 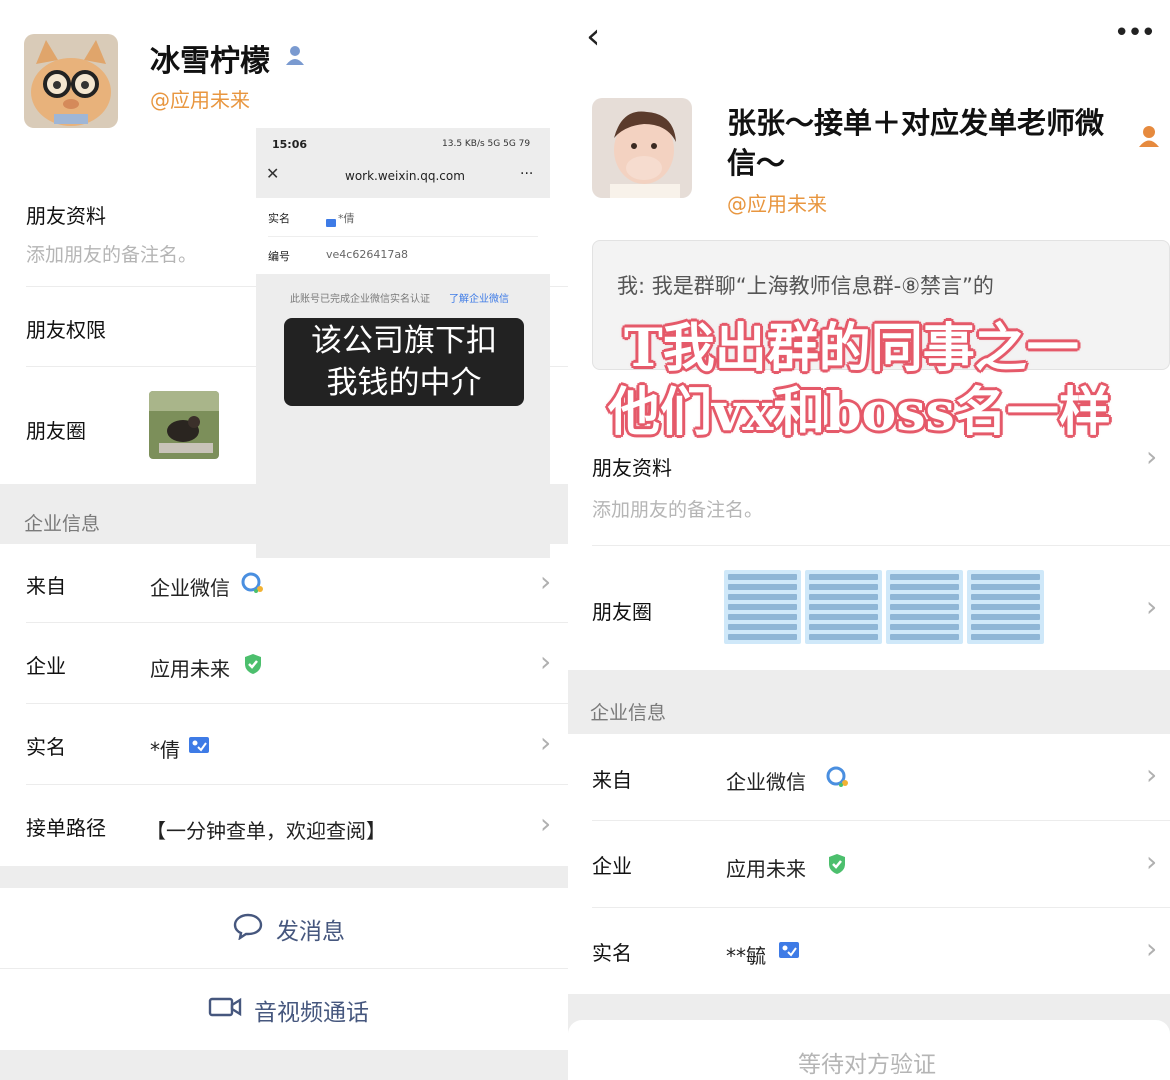 What do you see at coordinates (479, 297) in the screenshot?
I see `embedded-cert-link: 了解企业微信` at bounding box center [479, 297].